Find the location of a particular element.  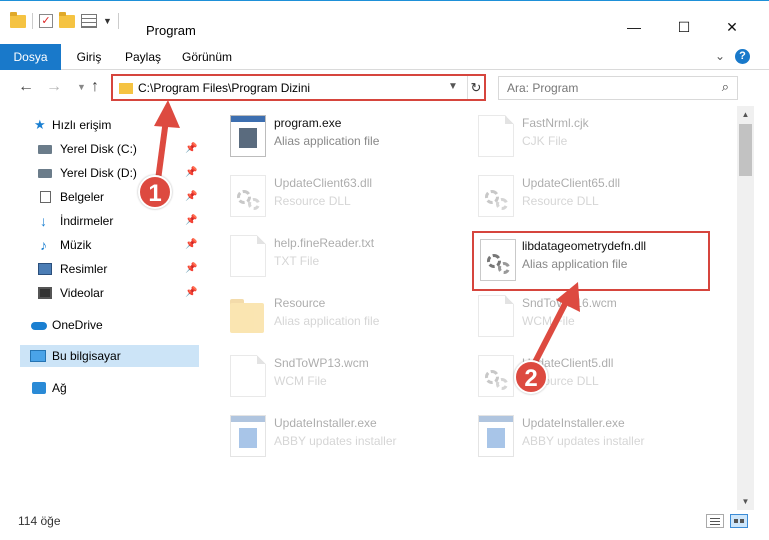

help-icon: ? is located at coordinates (742, 56).